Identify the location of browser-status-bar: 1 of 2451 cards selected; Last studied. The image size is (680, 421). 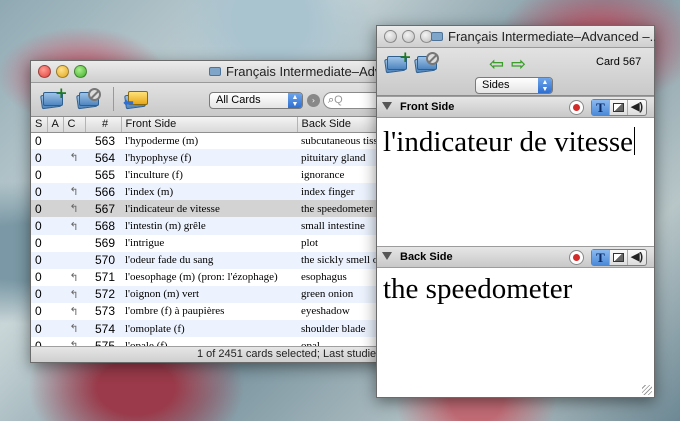
(210, 354).